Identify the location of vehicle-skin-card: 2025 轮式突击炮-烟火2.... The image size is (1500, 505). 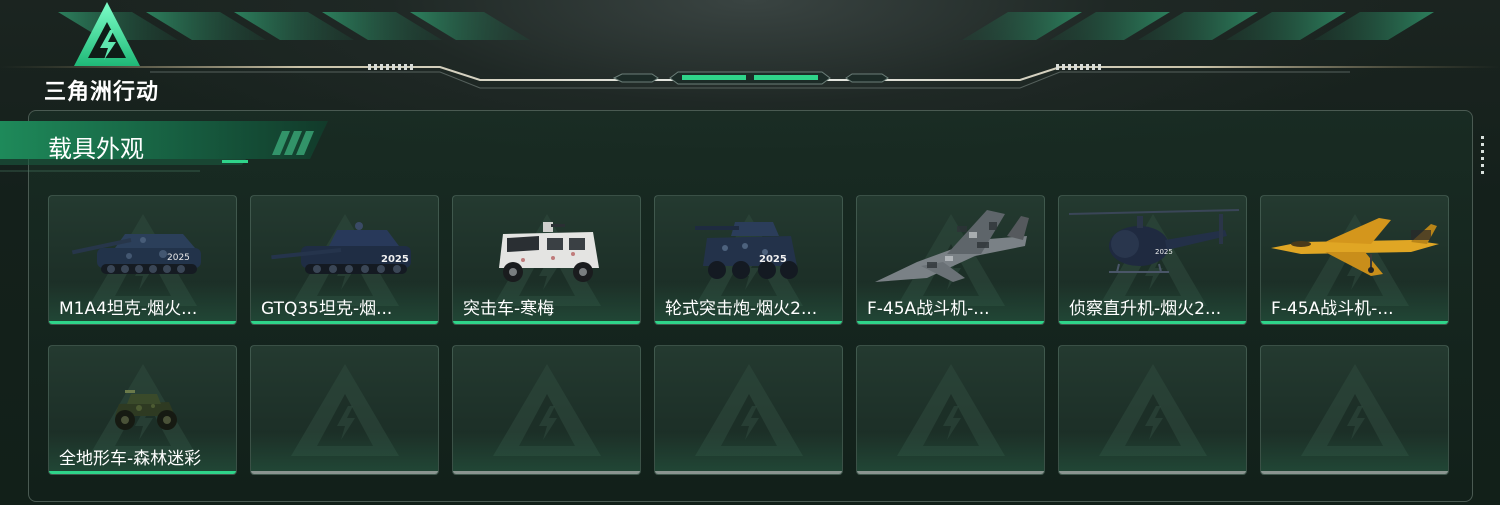
(748, 260).